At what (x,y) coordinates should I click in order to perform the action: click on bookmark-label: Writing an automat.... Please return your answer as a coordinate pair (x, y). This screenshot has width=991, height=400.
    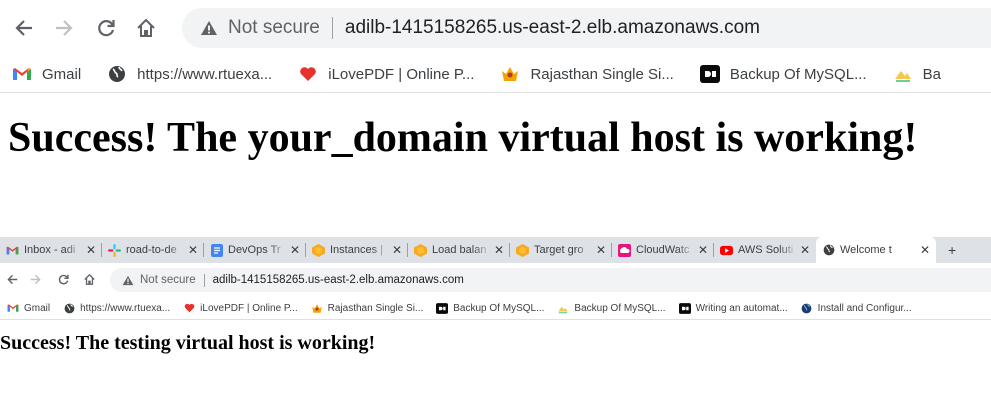
    Looking at the image, I should click on (741, 308).